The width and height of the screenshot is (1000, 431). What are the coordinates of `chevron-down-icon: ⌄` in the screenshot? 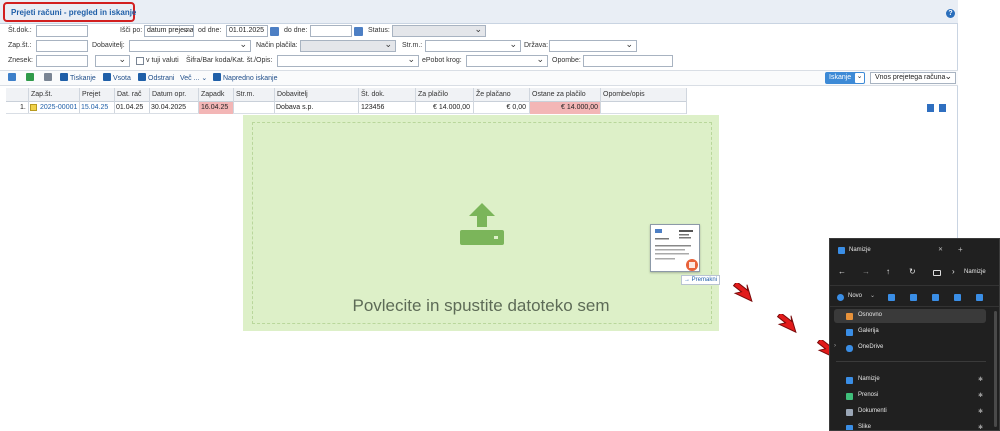 It's located at (948, 76).